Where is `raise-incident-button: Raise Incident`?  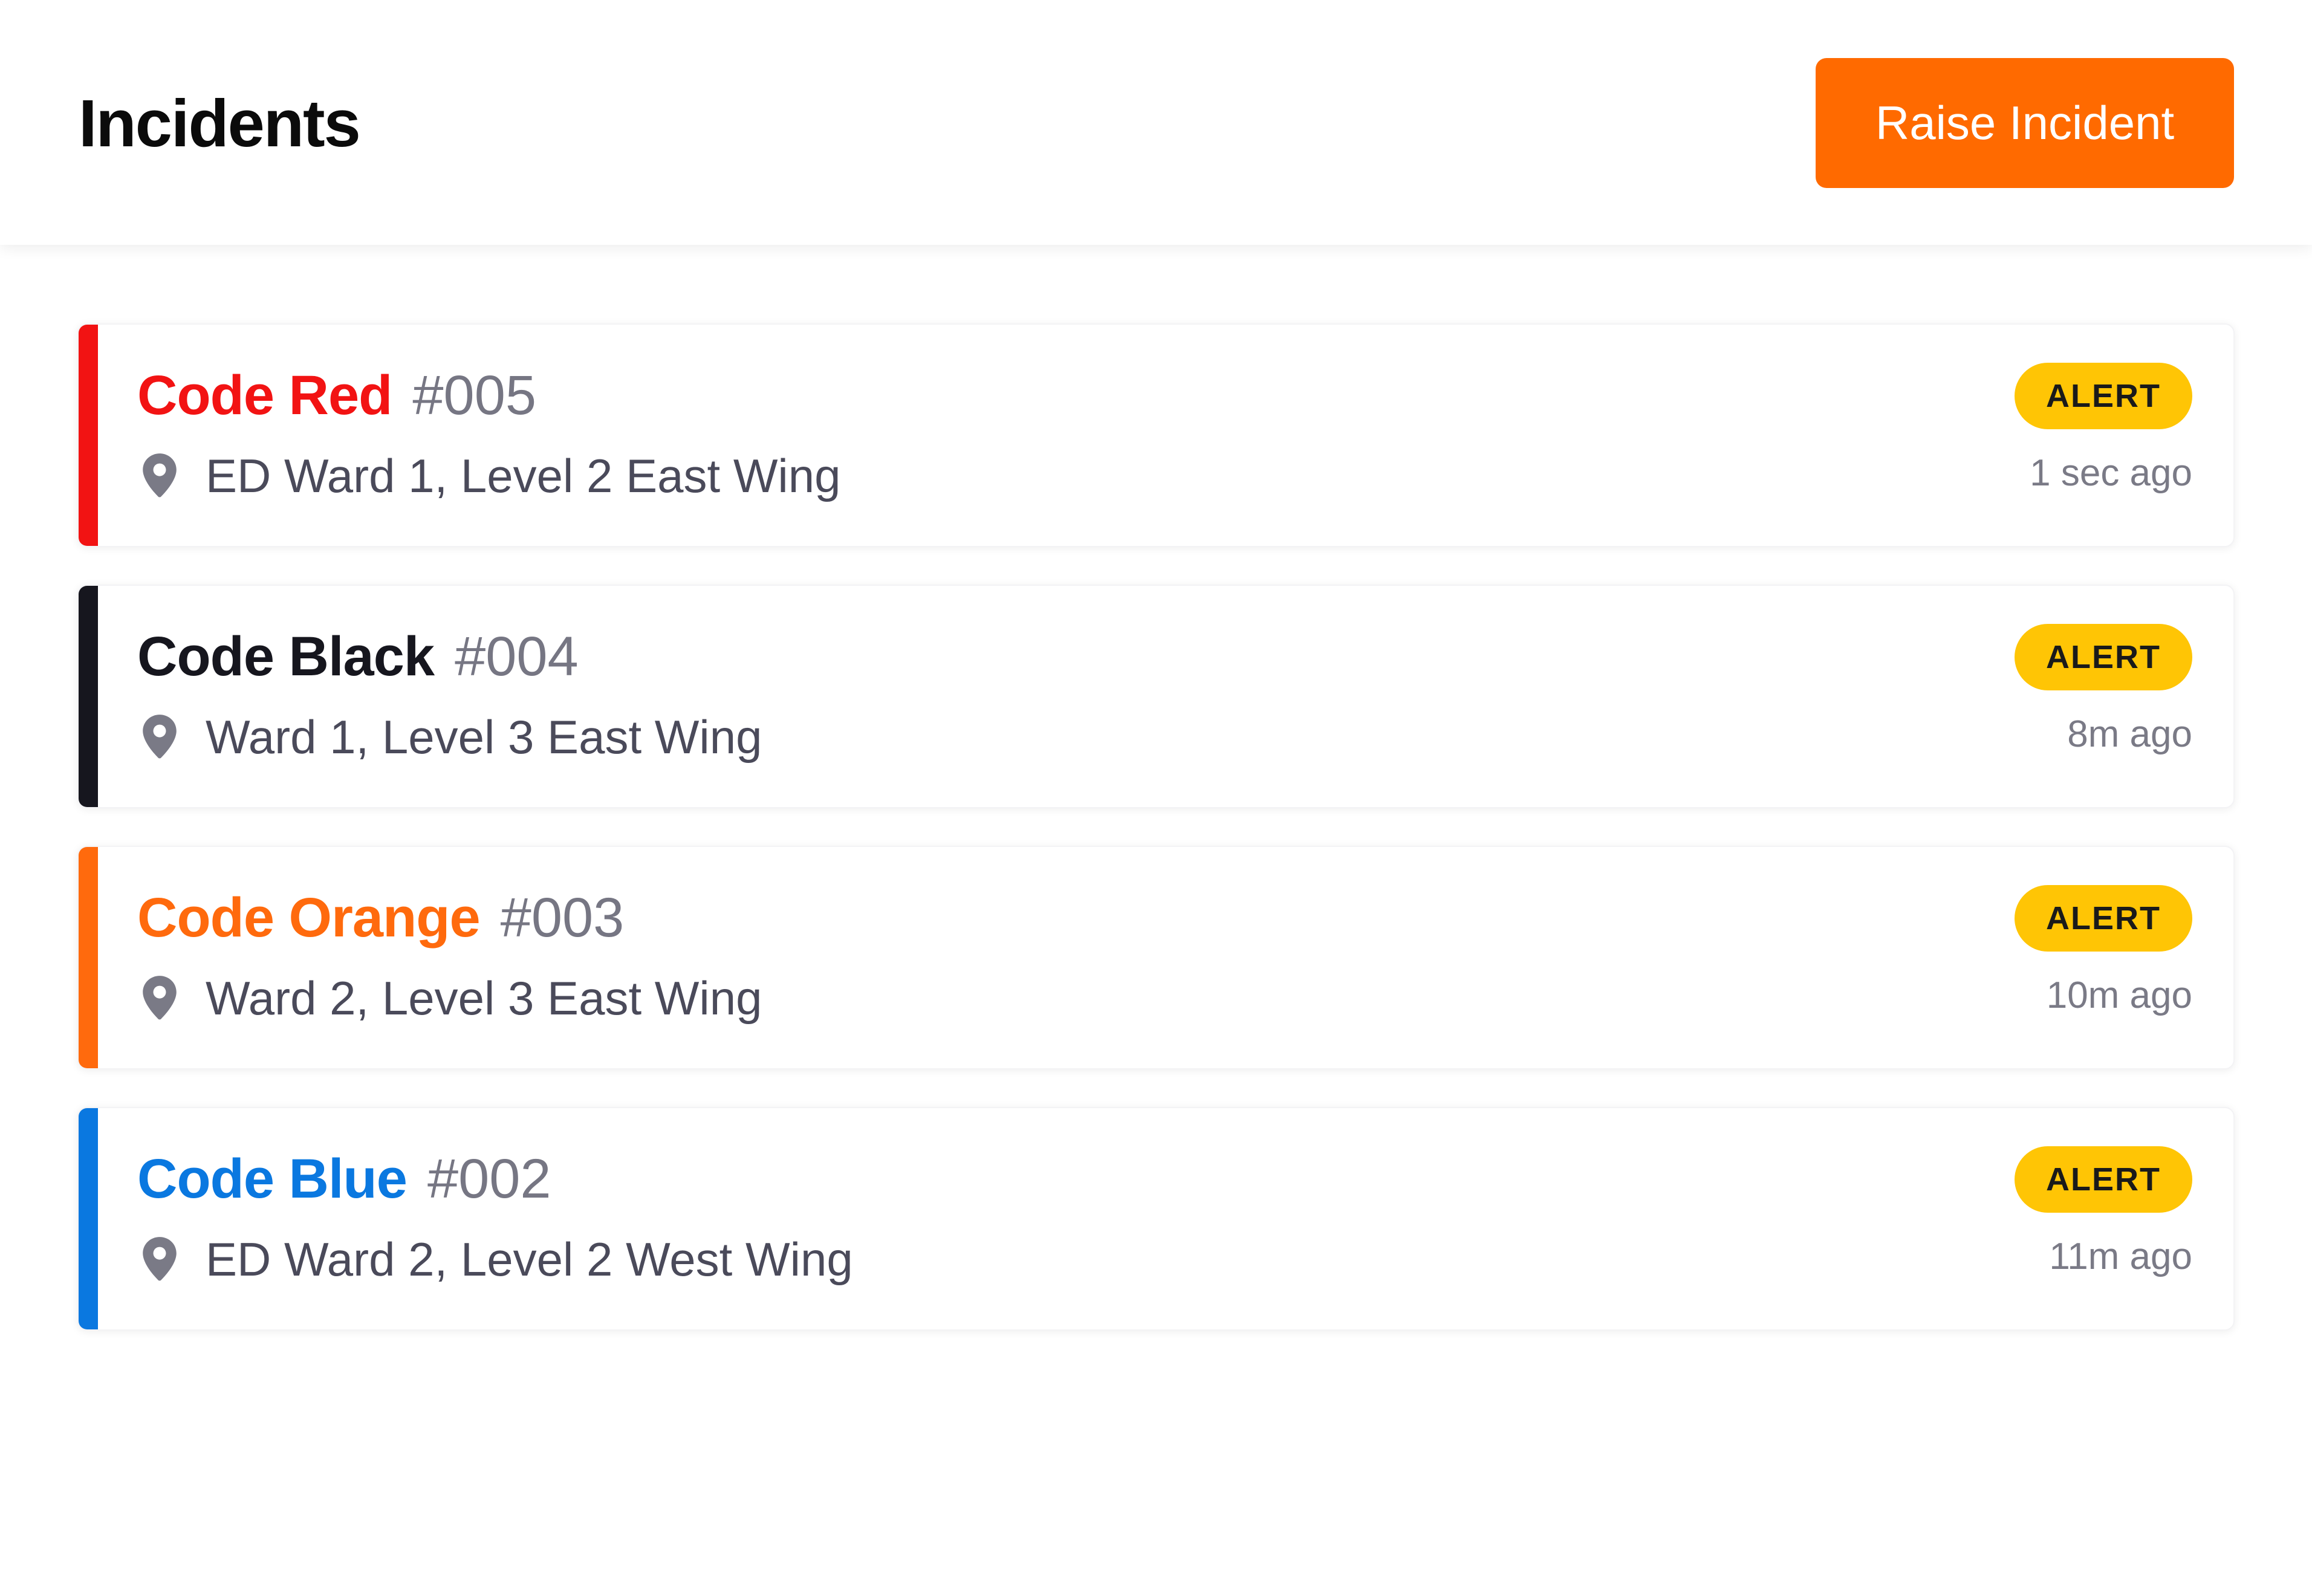
raise-incident-button: Raise Incident is located at coordinates (2025, 123).